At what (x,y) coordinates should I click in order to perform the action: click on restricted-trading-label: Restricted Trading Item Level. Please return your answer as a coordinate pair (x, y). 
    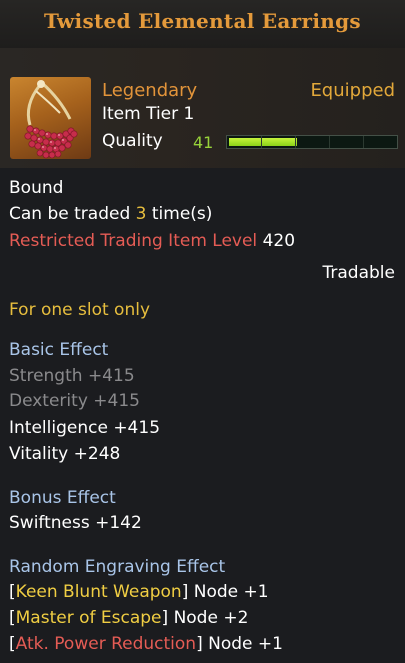
    Looking at the image, I should click on (133, 241).